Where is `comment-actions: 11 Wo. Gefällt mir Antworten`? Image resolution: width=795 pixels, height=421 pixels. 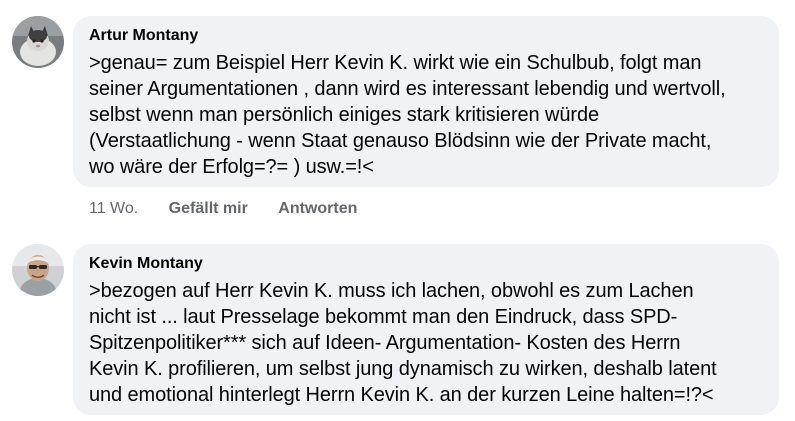
comment-actions: 11 Wo. Gefällt mir Antworten is located at coordinates (236, 209).